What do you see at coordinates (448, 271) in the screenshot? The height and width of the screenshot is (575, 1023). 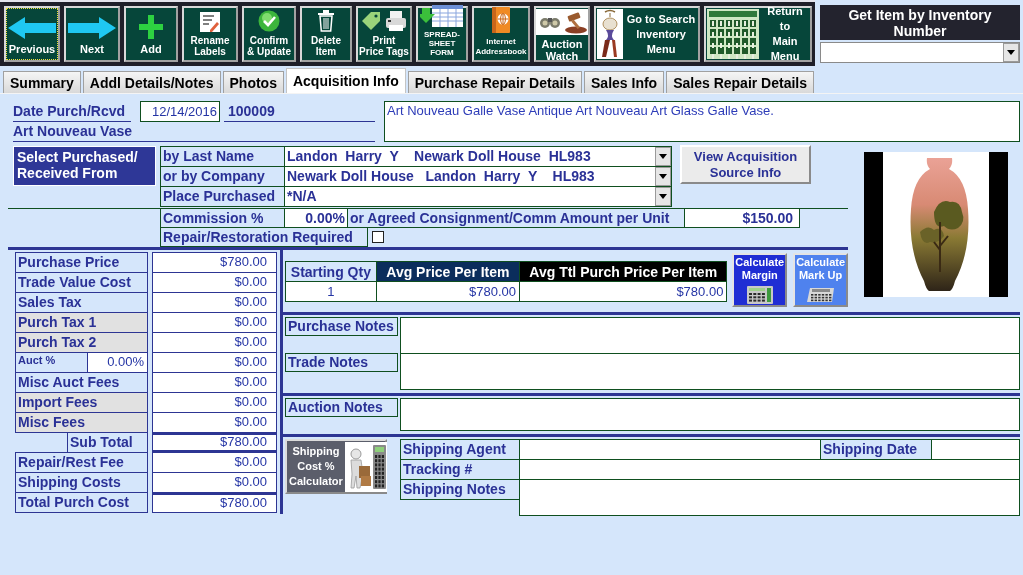 I see `column-header: Avg Price Per Item` at bounding box center [448, 271].